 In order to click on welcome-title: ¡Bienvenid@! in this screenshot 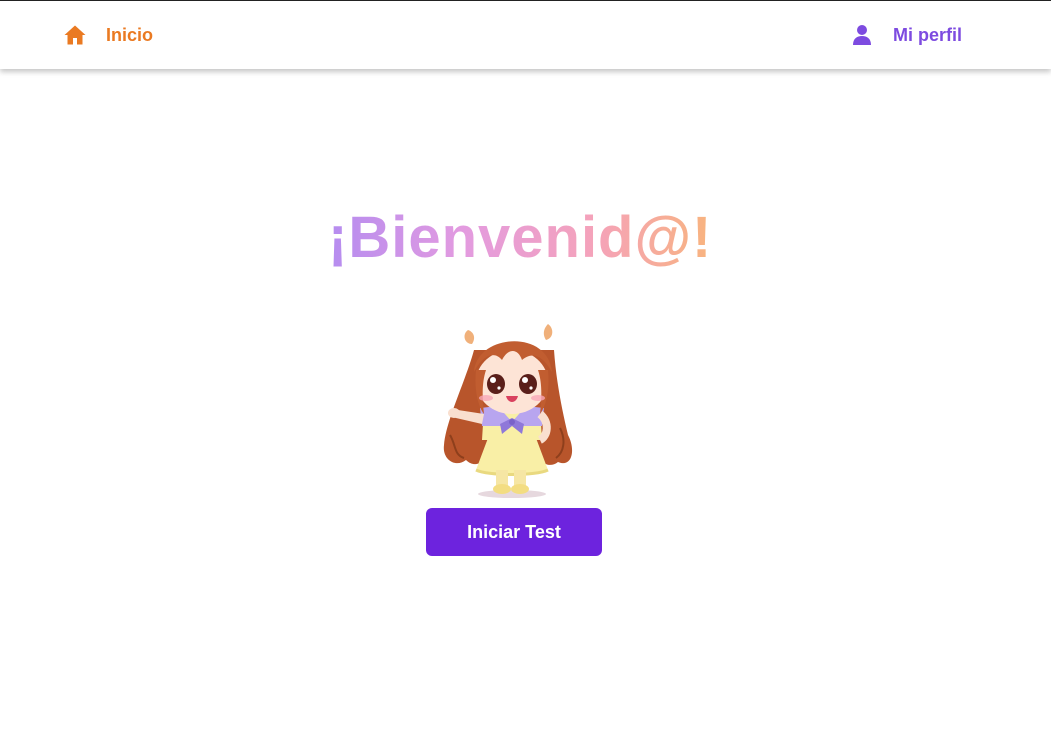, I will do `click(520, 238)`.